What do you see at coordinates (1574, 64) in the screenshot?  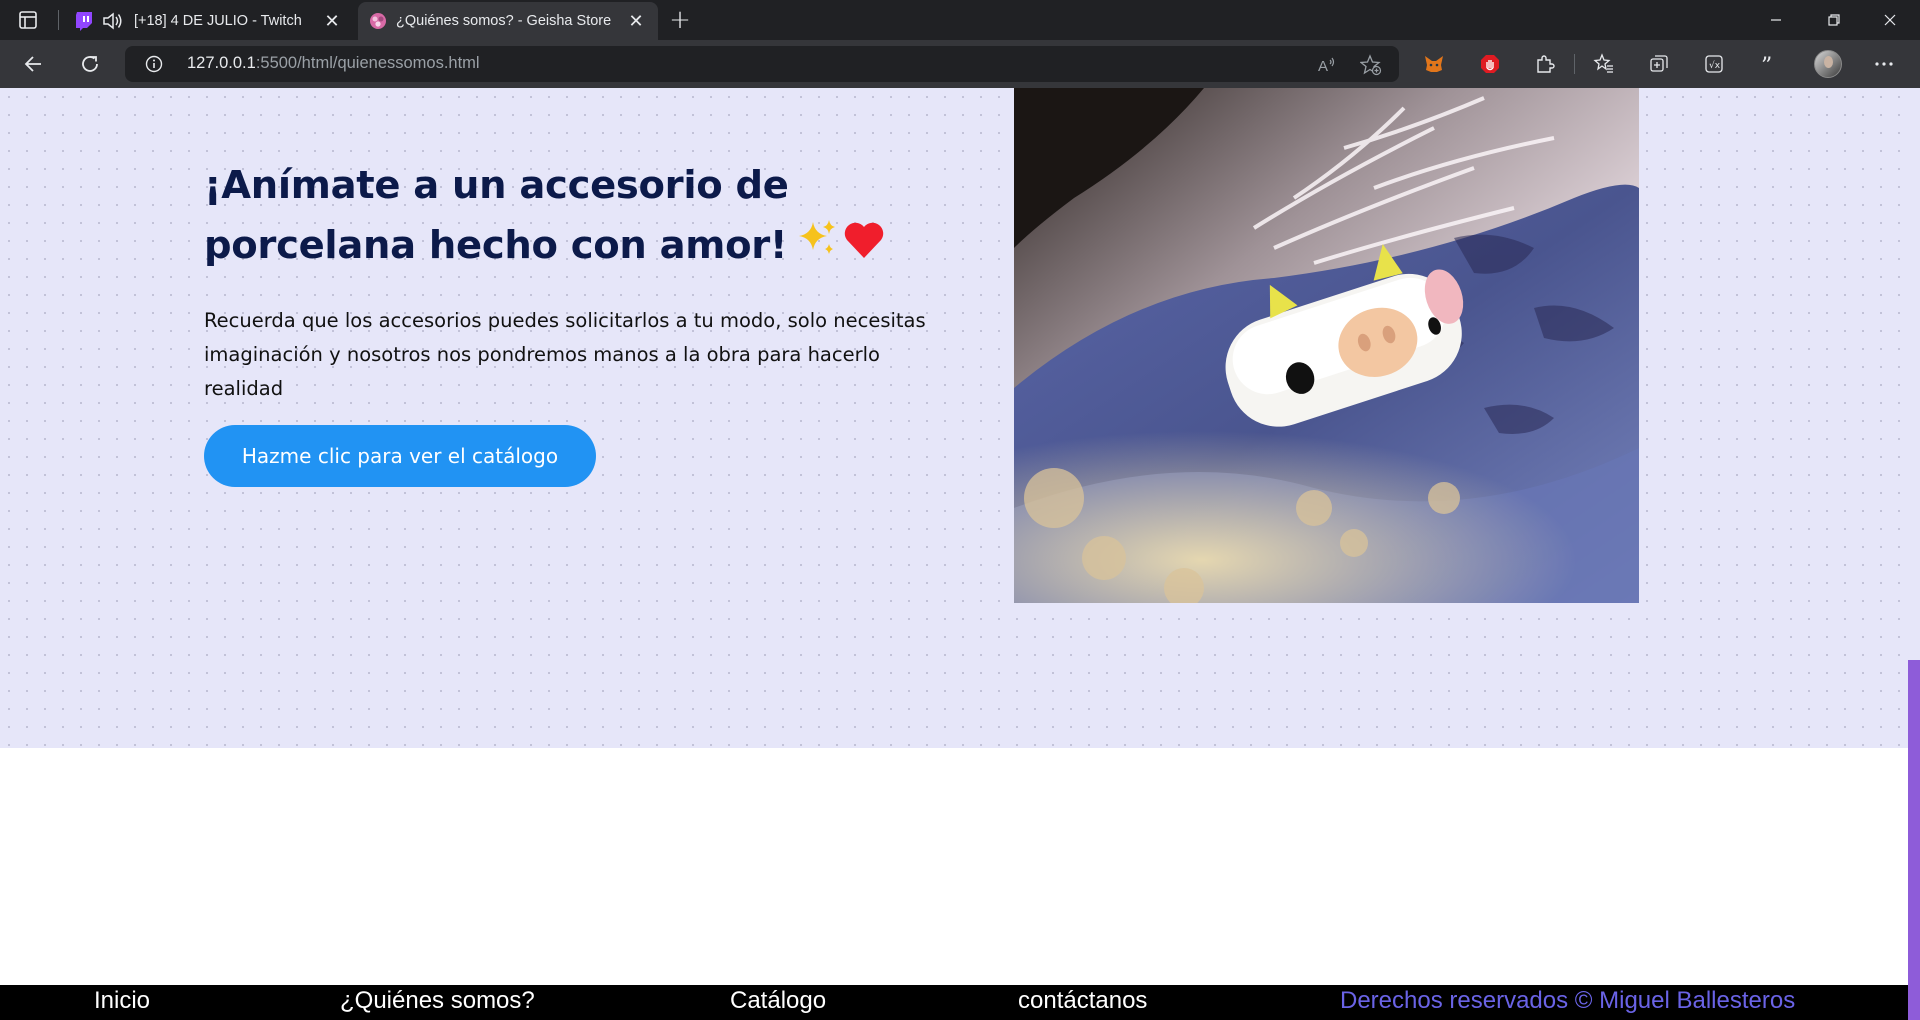 I see `toolbar-separator` at bounding box center [1574, 64].